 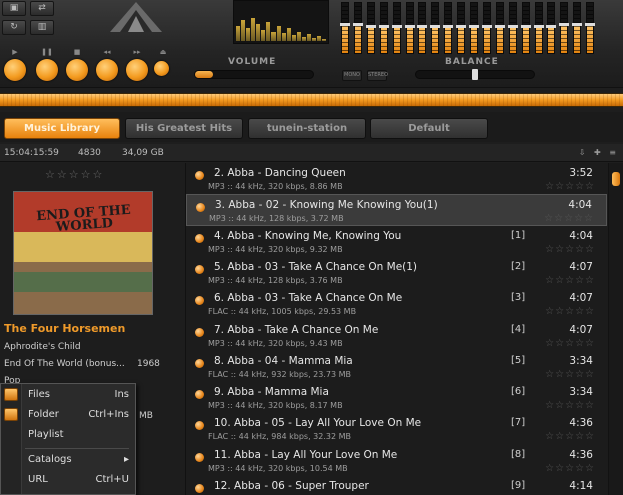 What do you see at coordinates (68, 435) in the screenshot?
I see `menu-item-playlist: Playlist` at bounding box center [68, 435].